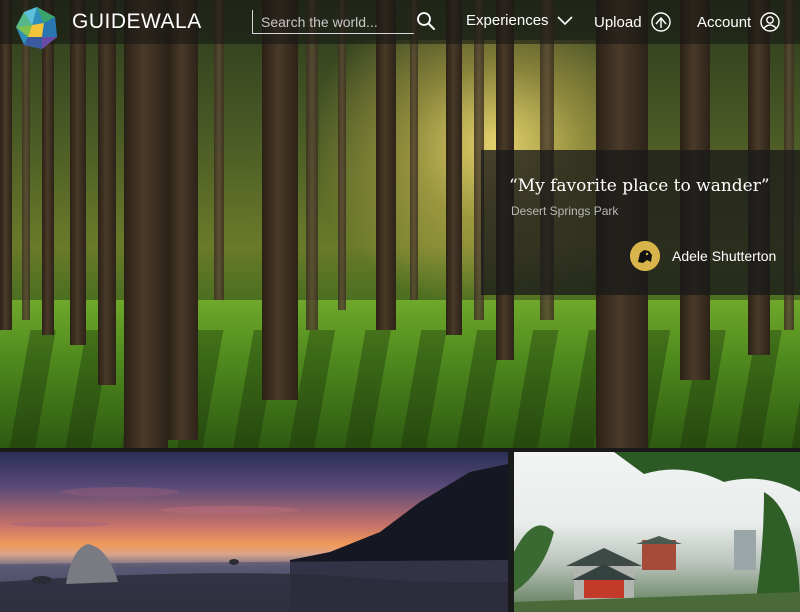 Image resolution: width=800 pixels, height=612 pixels. I want to click on nav-account: Account, so click(739, 22).